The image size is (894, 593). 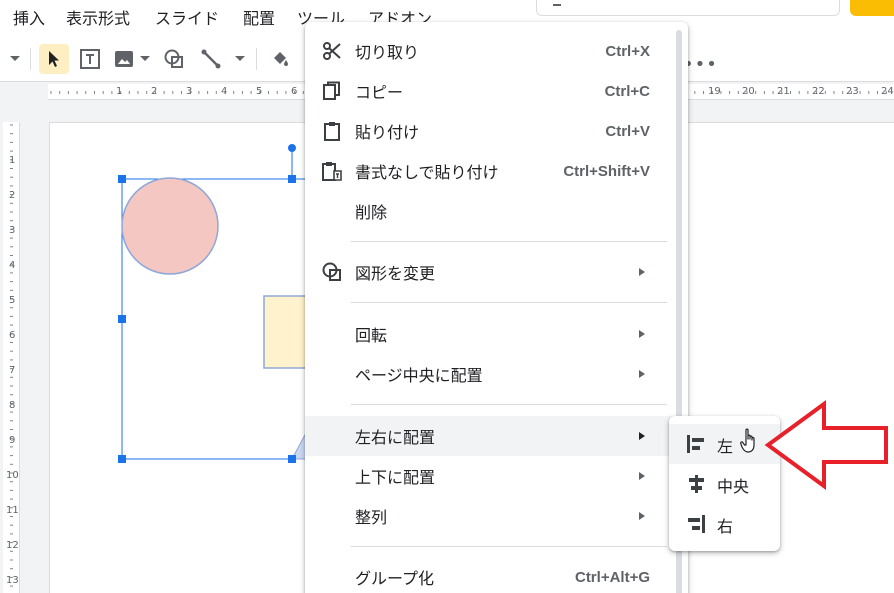 I want to click on vruler-label: 2, so click(x=12, y=195).